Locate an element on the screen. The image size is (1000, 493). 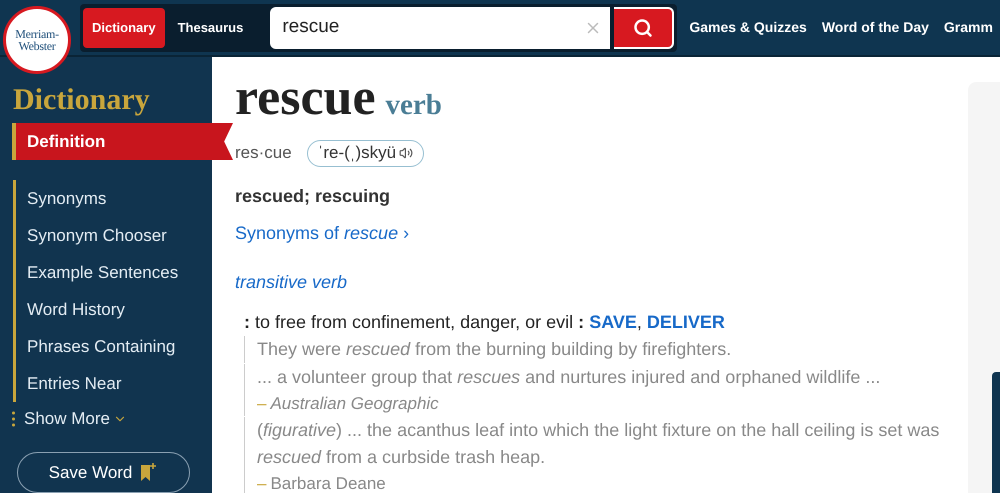
search-field: rescue is located at coordinates (440, 27).